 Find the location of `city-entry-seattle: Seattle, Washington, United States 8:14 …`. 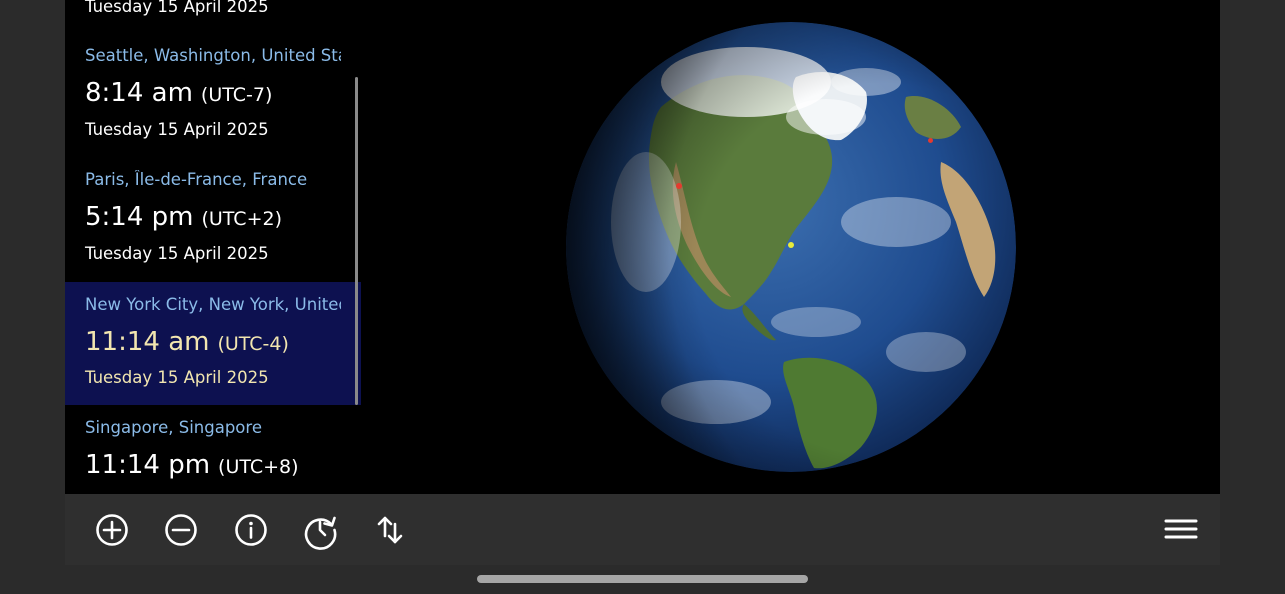

city-entry-seattle: Seattle, Washington, United States 8:14 … is located at coordinates (213, 69).